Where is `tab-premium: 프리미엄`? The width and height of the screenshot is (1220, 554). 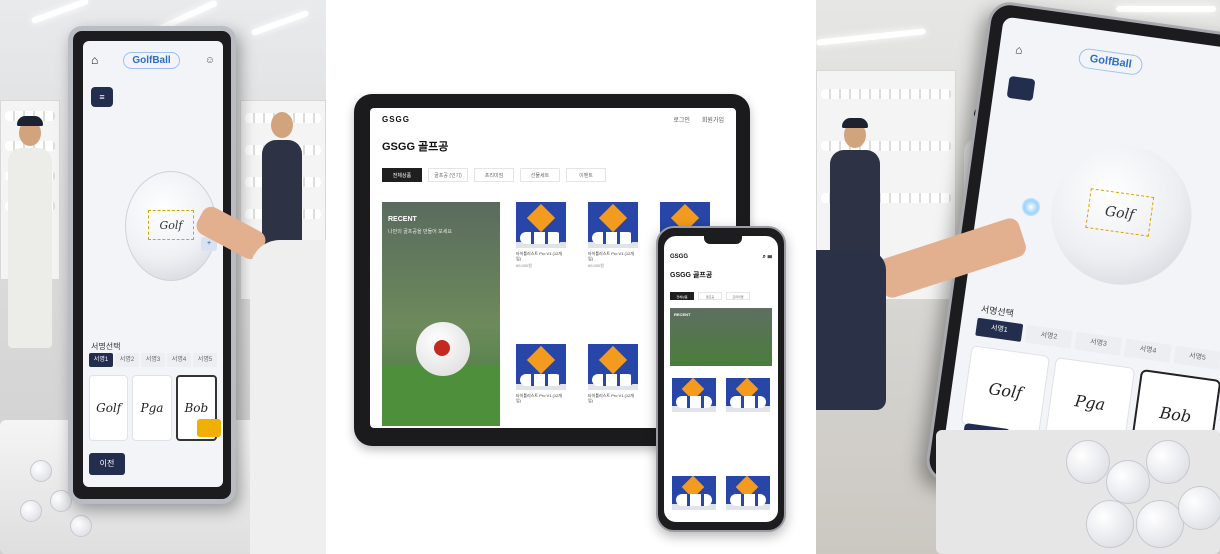 tab-premium: 프리미엄 is located at coordinates (494, 175).